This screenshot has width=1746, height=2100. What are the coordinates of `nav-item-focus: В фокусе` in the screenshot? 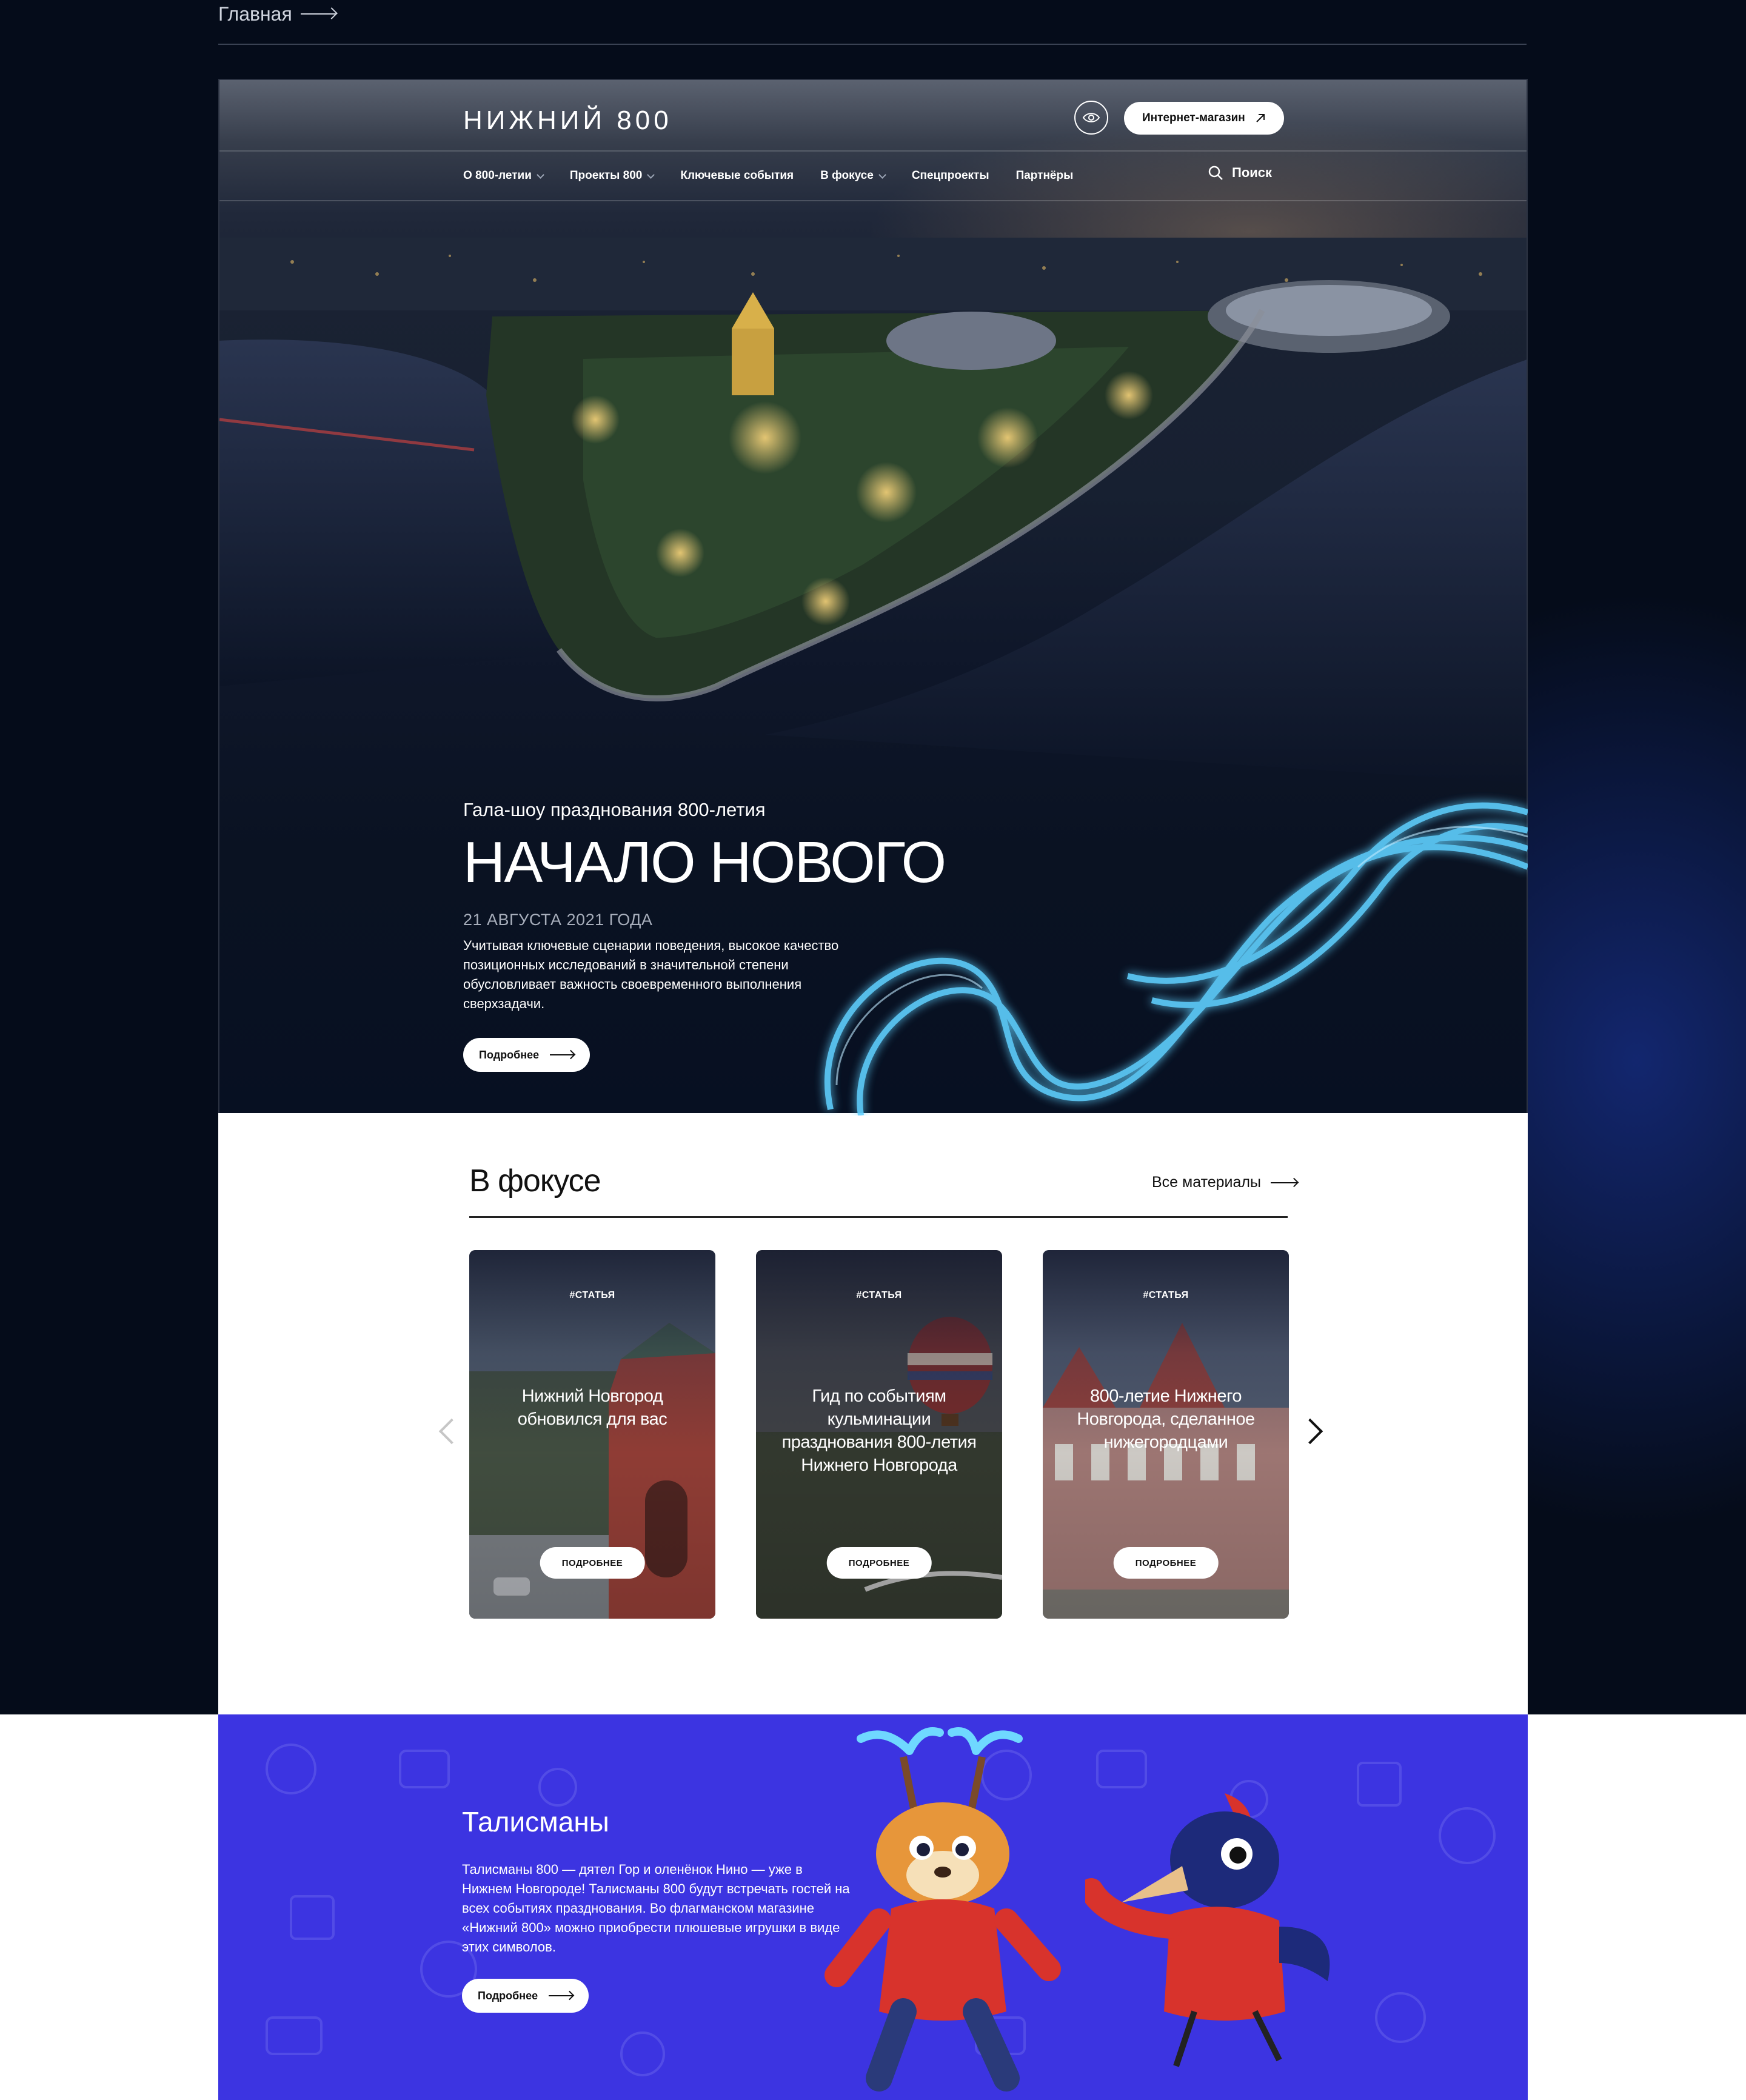 It's located at (853, 175).